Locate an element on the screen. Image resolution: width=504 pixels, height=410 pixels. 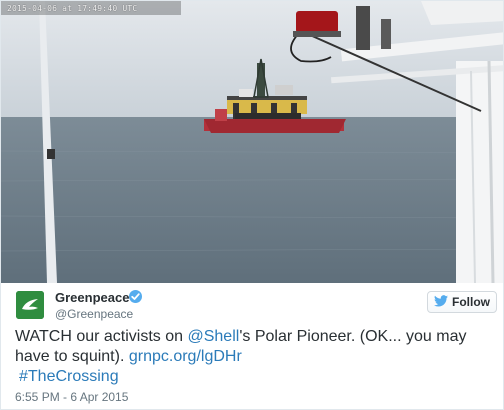
tweet-text-part1: WATCH our activists on is located at coordinates (101, 336).